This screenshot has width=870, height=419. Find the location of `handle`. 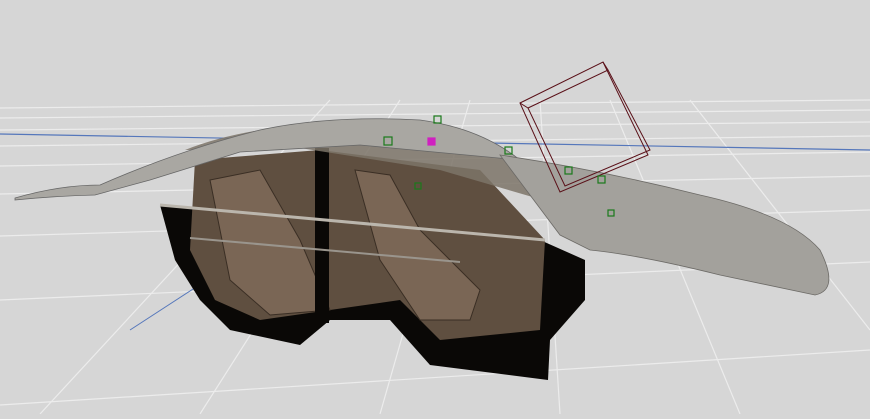

handle is located at coordinates (437, 119).